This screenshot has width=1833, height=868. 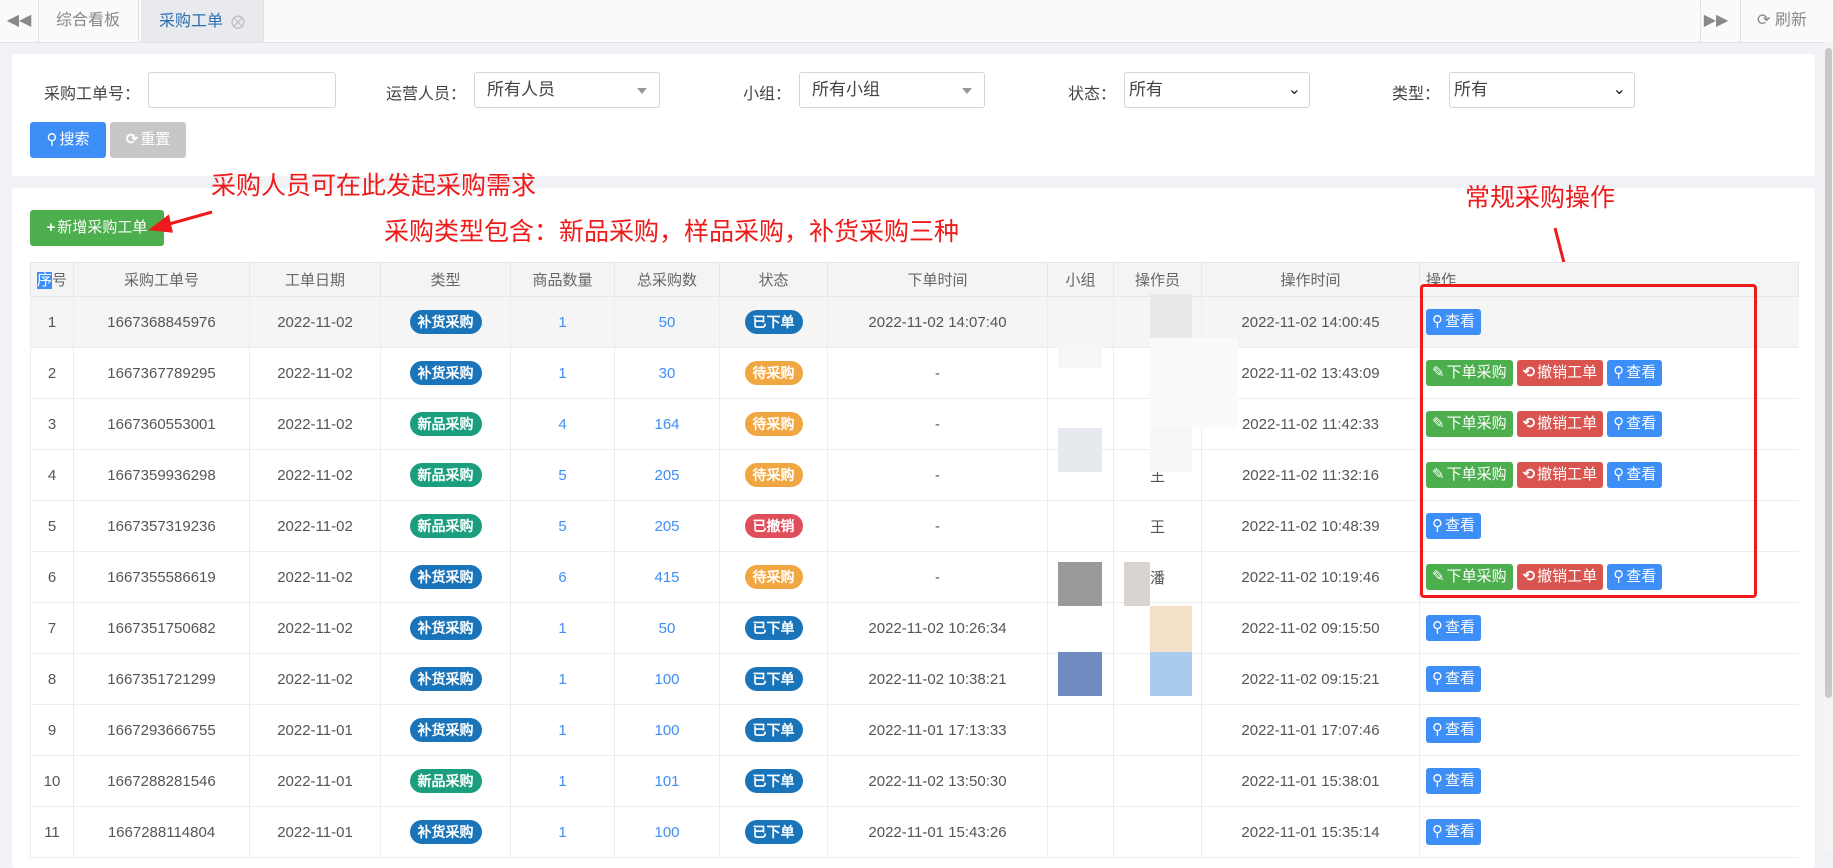 I want to click on col-header-type: 类型, so click(x=445, y=279).